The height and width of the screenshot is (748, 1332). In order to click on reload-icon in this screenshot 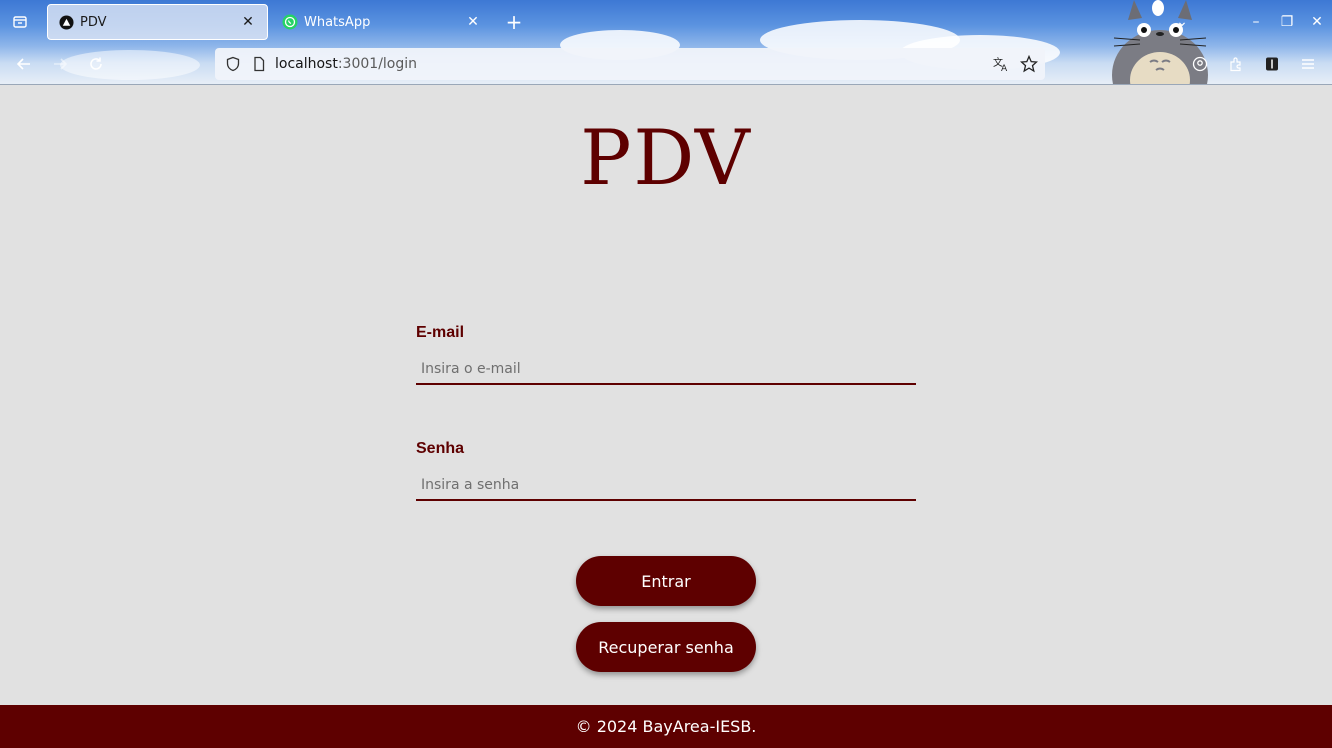, I will do `click(96, 63)`.